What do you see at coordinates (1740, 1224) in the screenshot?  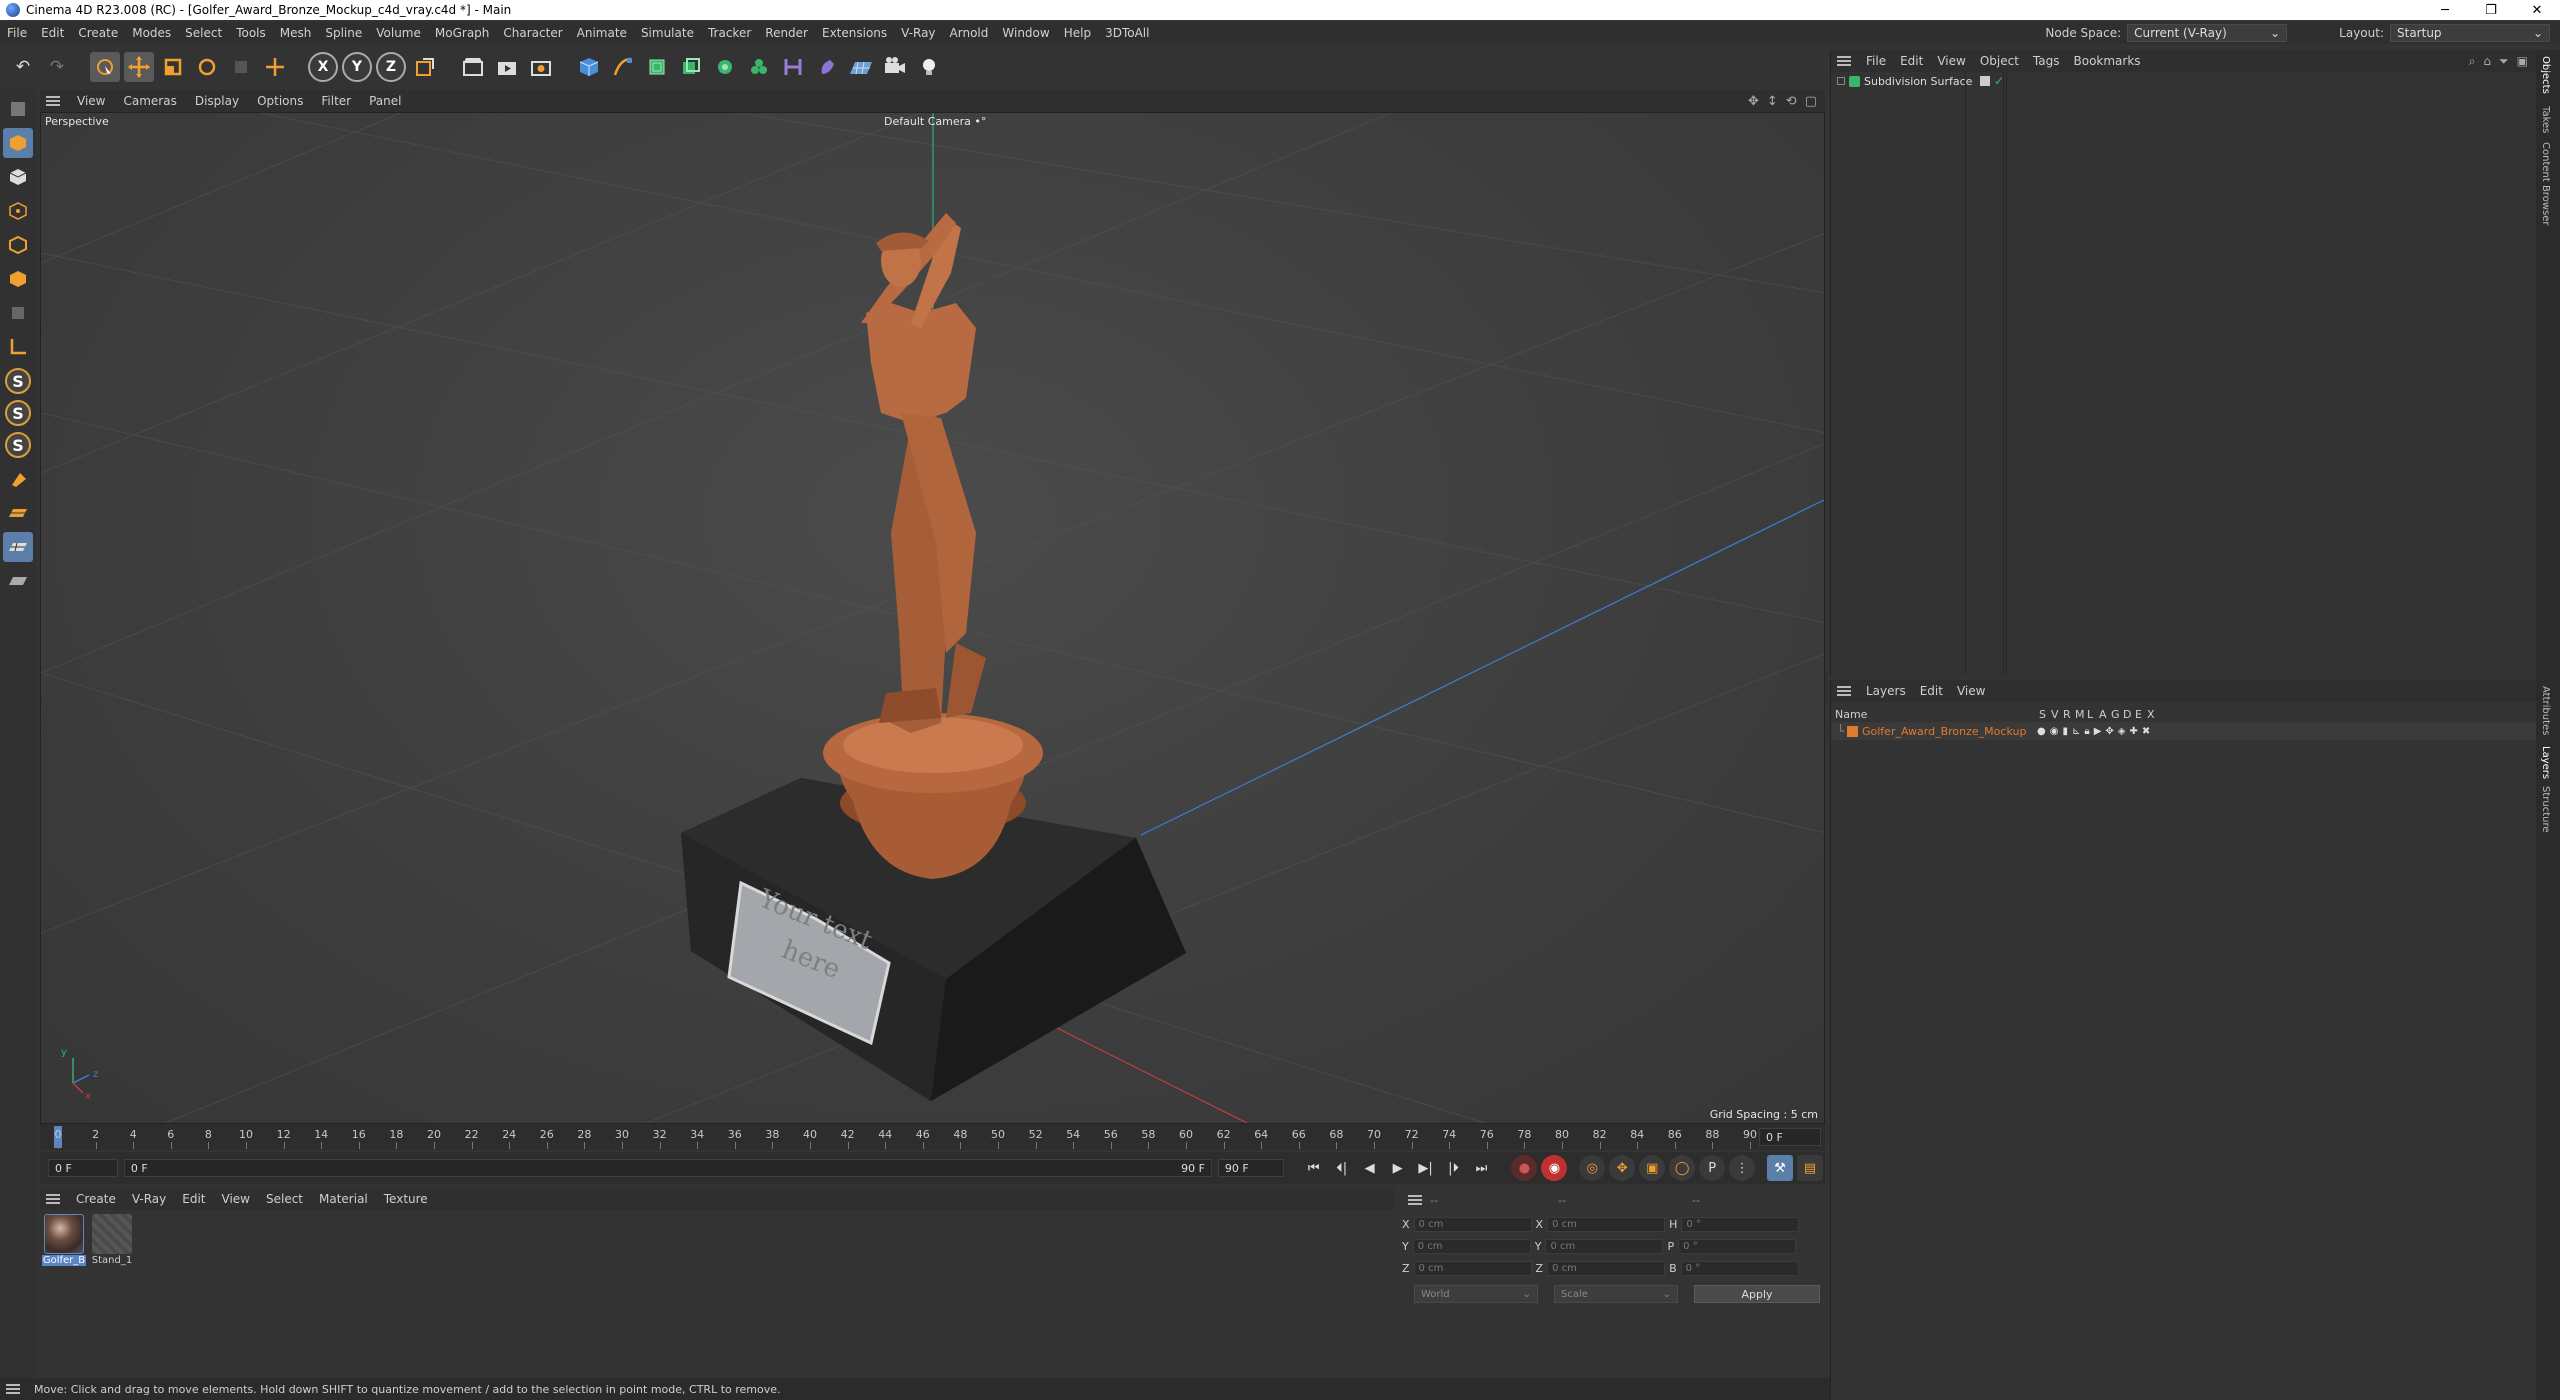 I see `rotation-h-field: 0 °` at bounding box center [1740, 1224].